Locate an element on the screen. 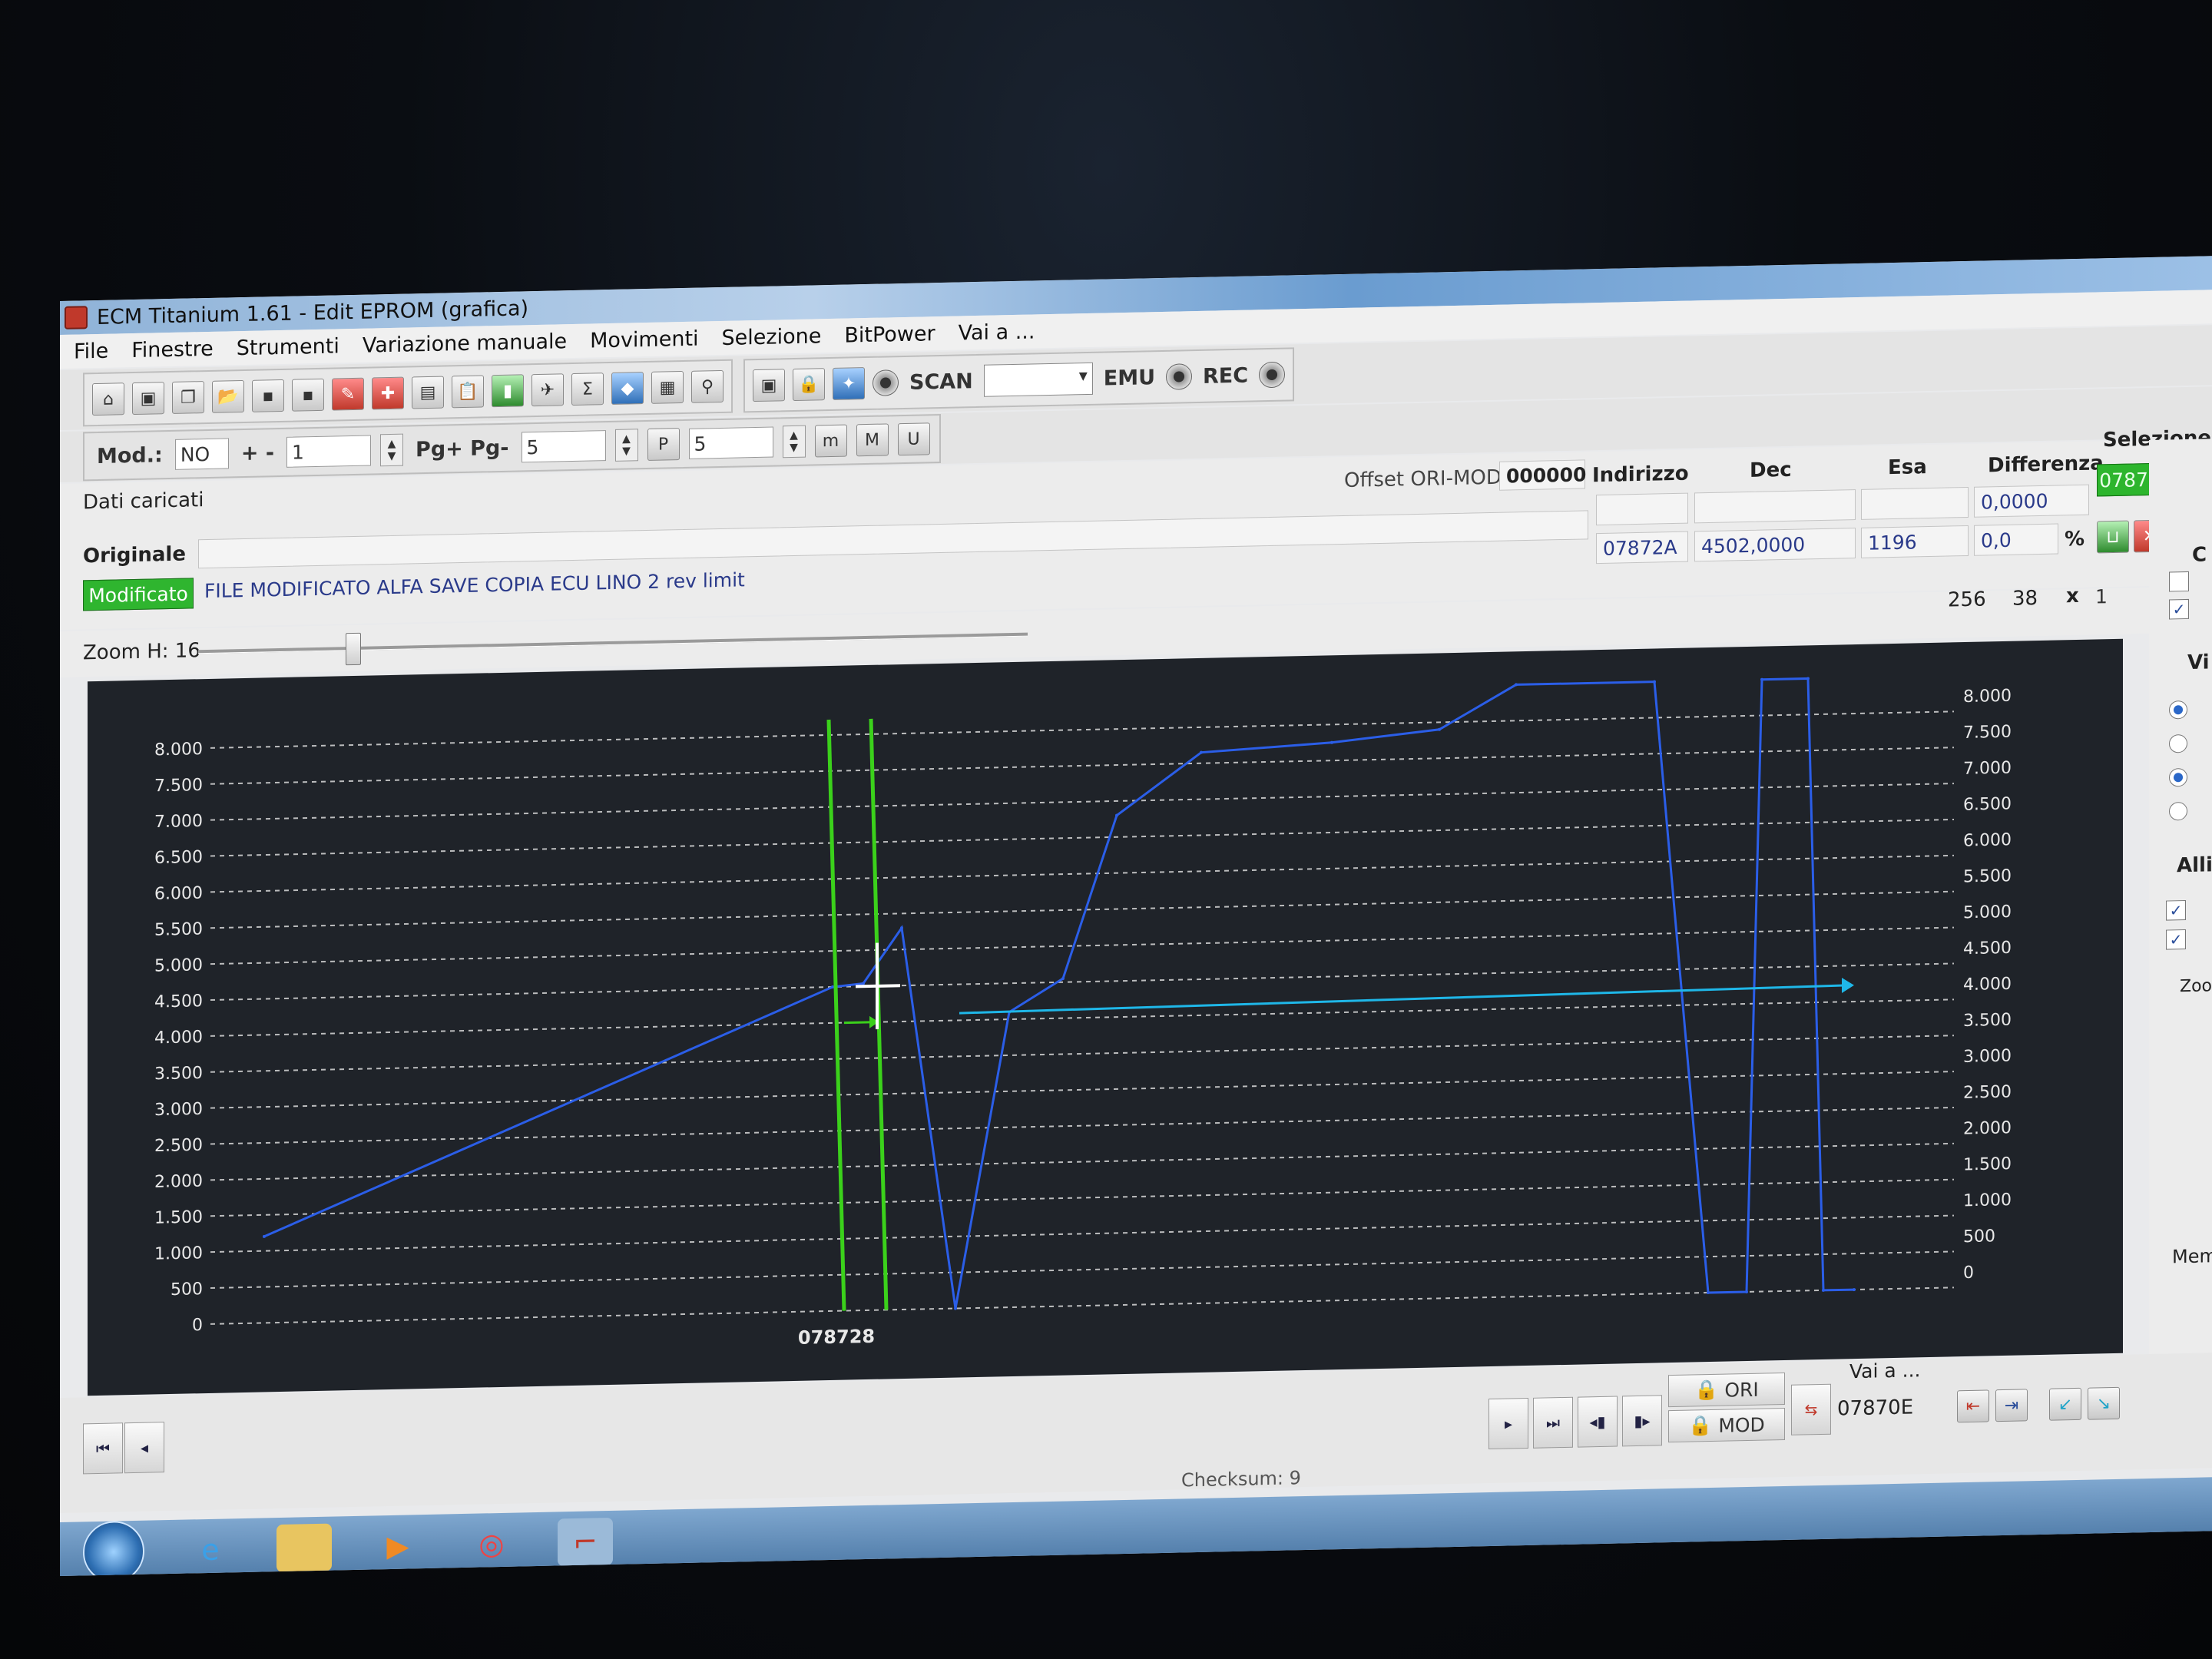 This screenshot has height=1659, width=2212. sum-icon: Σ is located at coordinates (588, 389).